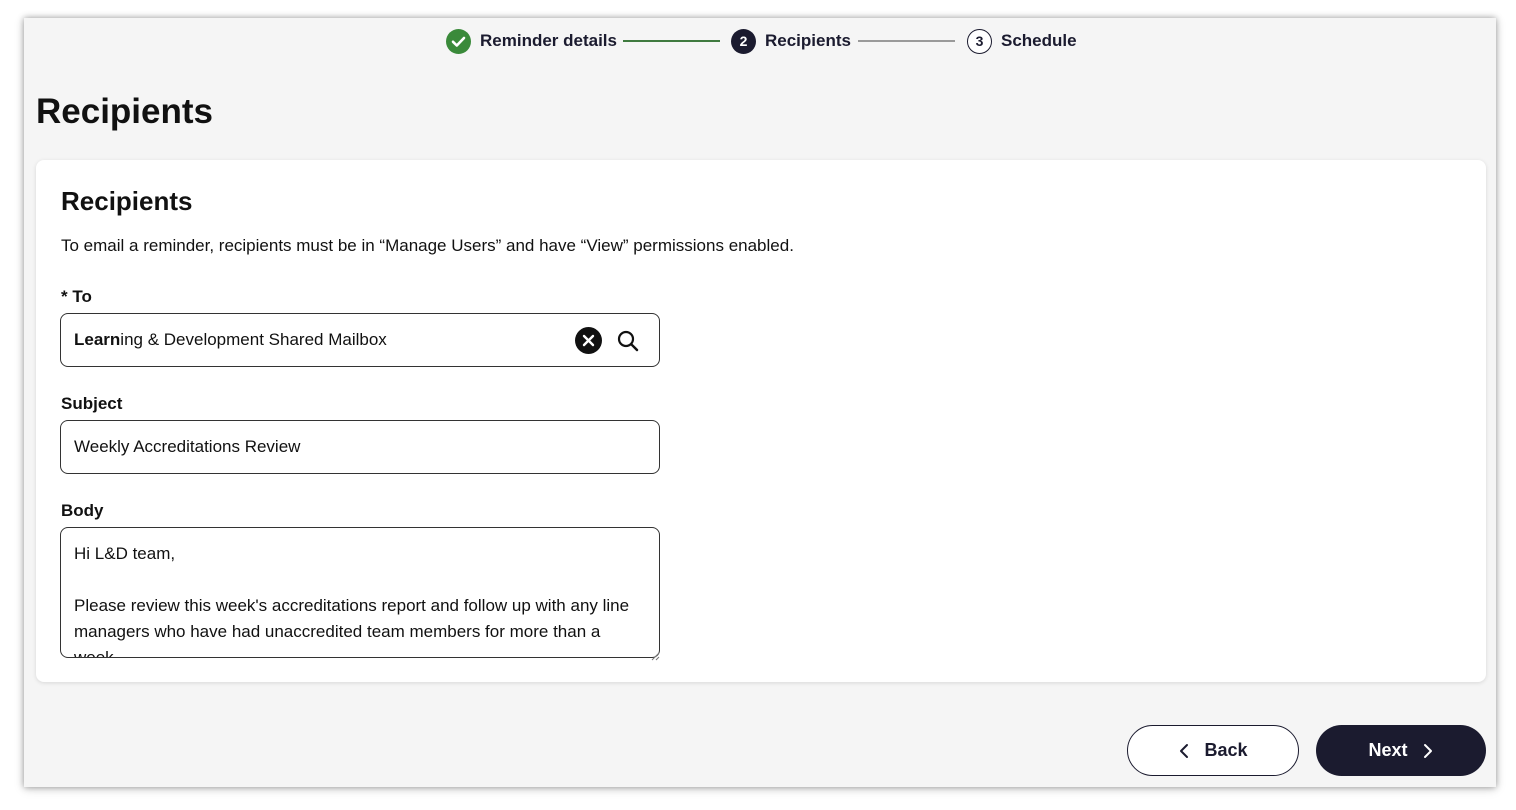 The height and width of the screenshot is (810, 1516). I want to click on step-number: 2, so click(743, 41).